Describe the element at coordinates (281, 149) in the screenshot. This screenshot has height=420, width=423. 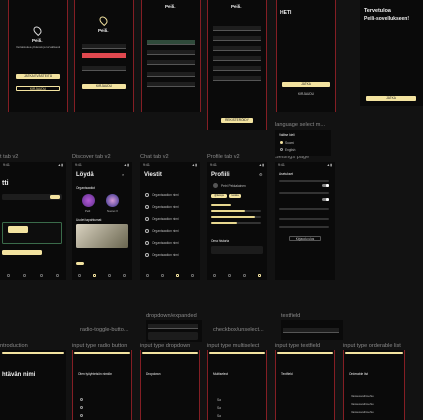
I see `radio-unselected-icon` at that location.